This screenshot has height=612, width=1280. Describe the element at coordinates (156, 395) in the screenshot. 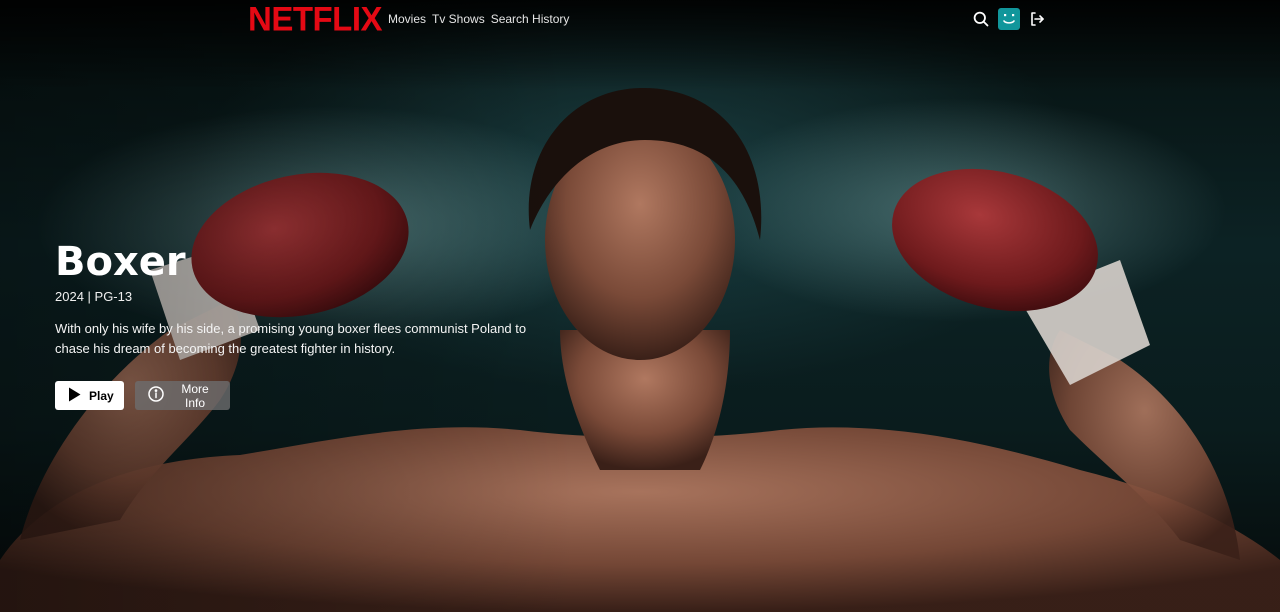

I see `info-icon` at that location.